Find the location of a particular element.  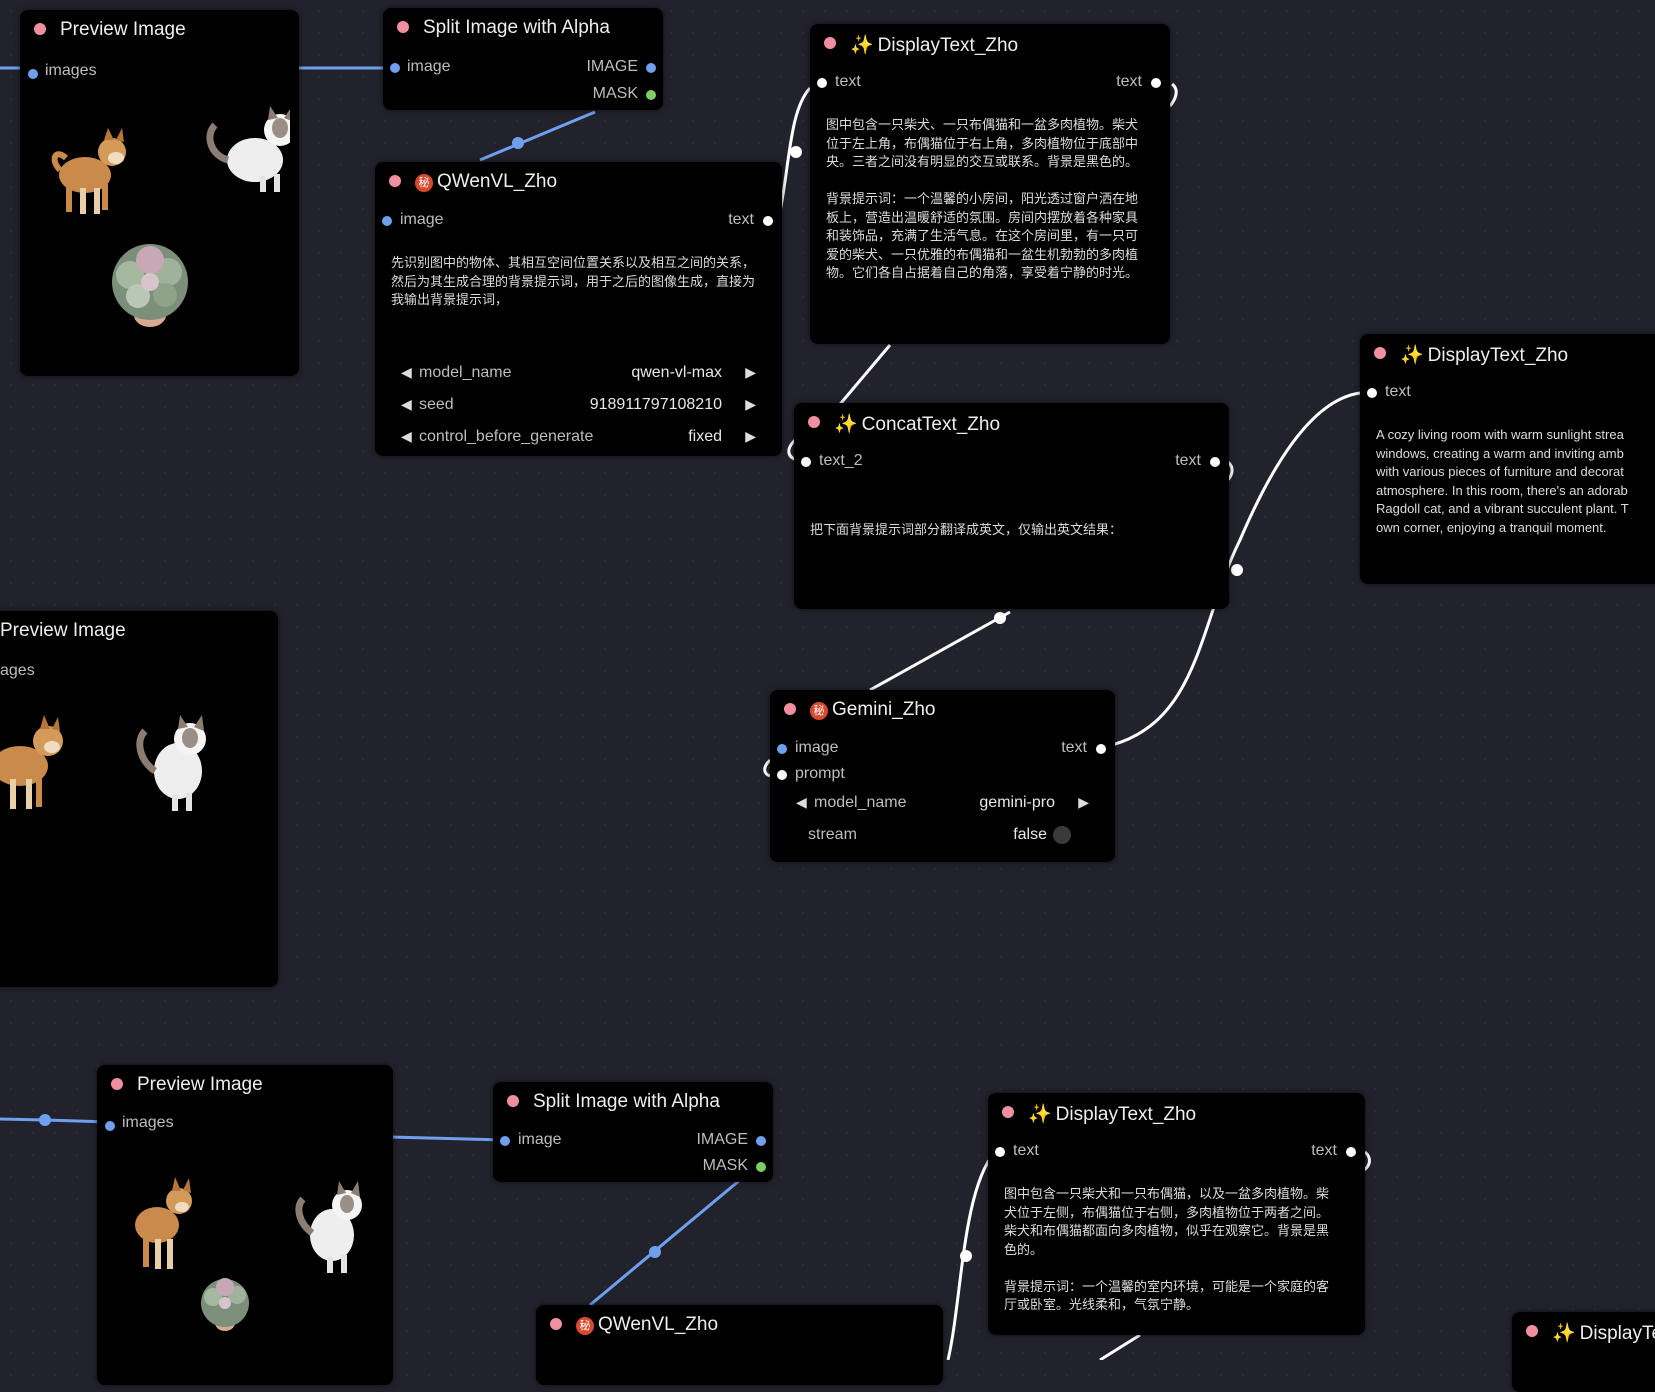

widget-value: qwen-vl-max is located at coordinates (676, 372).